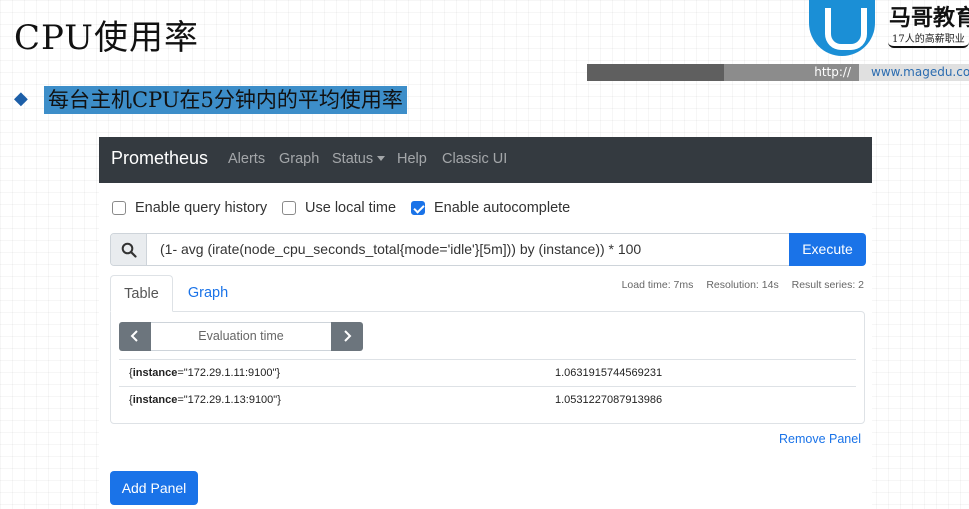  What do you see at coordinates (159, 158) in the screenshot?
I see `navbar-brand: Prometheus` at bounding box center [159, 158].